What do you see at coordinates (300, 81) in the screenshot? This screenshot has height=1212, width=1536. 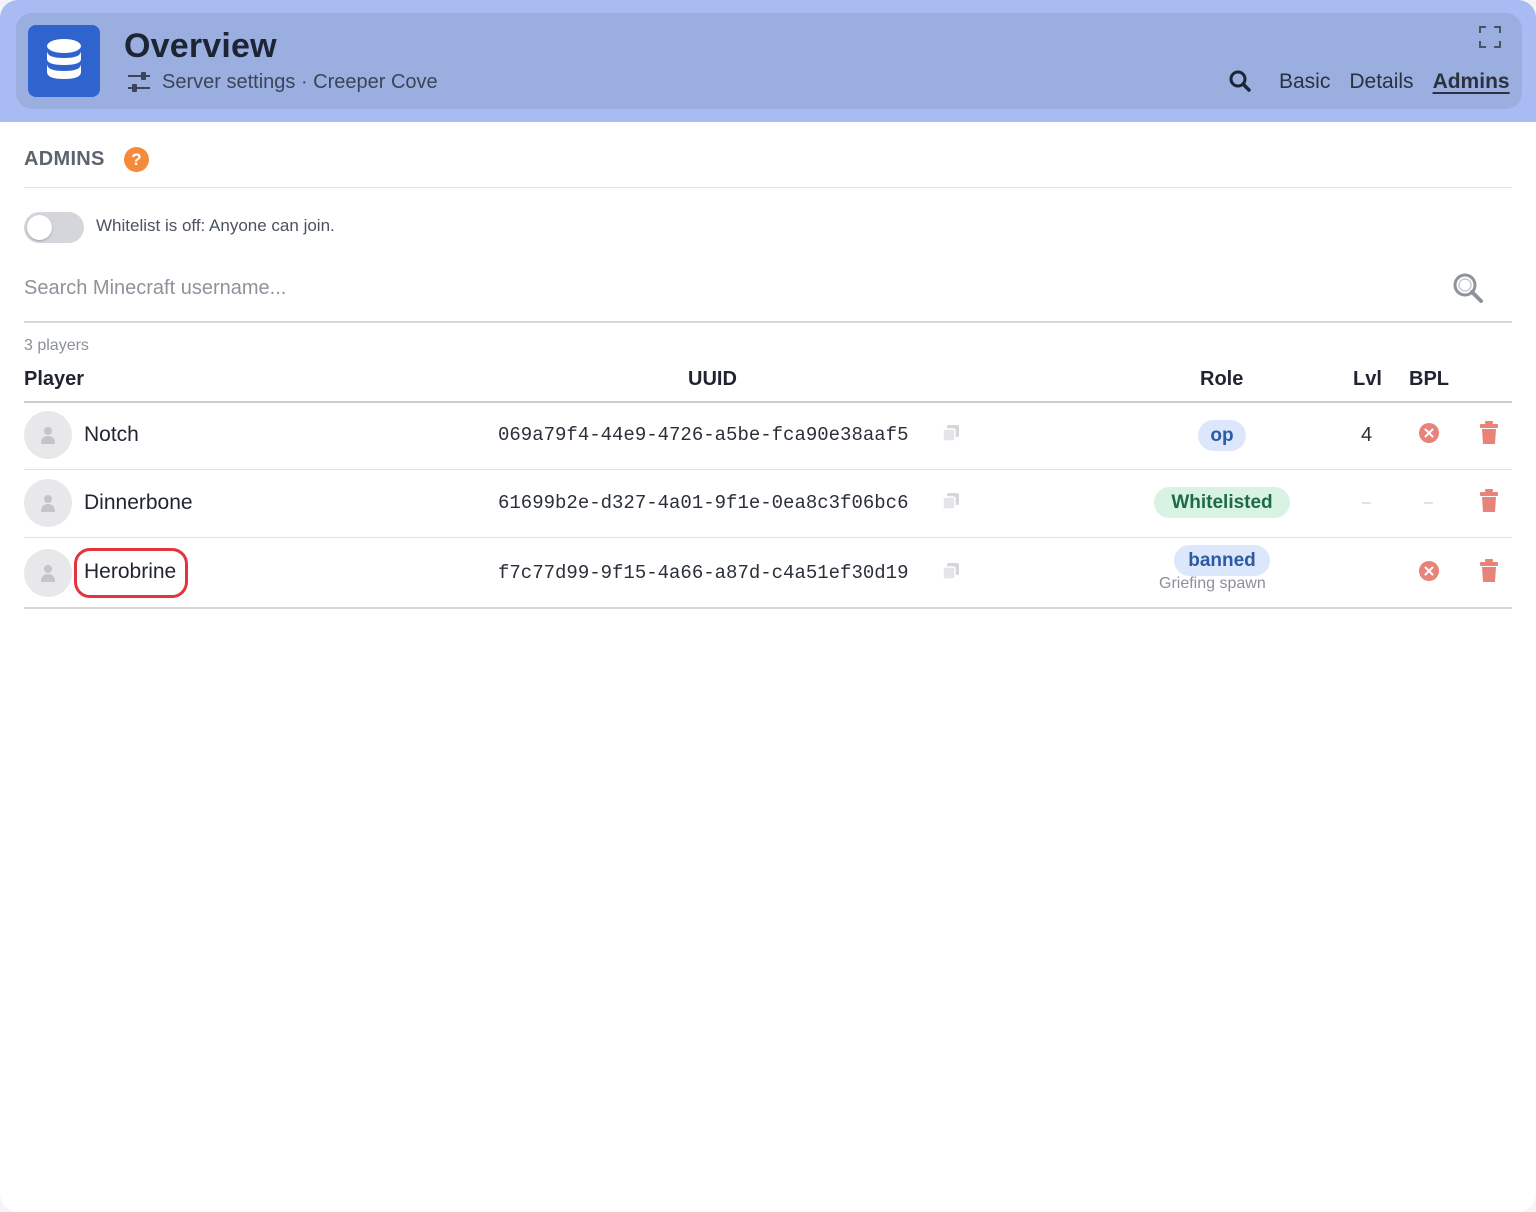 I see `subtitle-text: Server settings · Creeper Cove` at bounding box center [300, 81].